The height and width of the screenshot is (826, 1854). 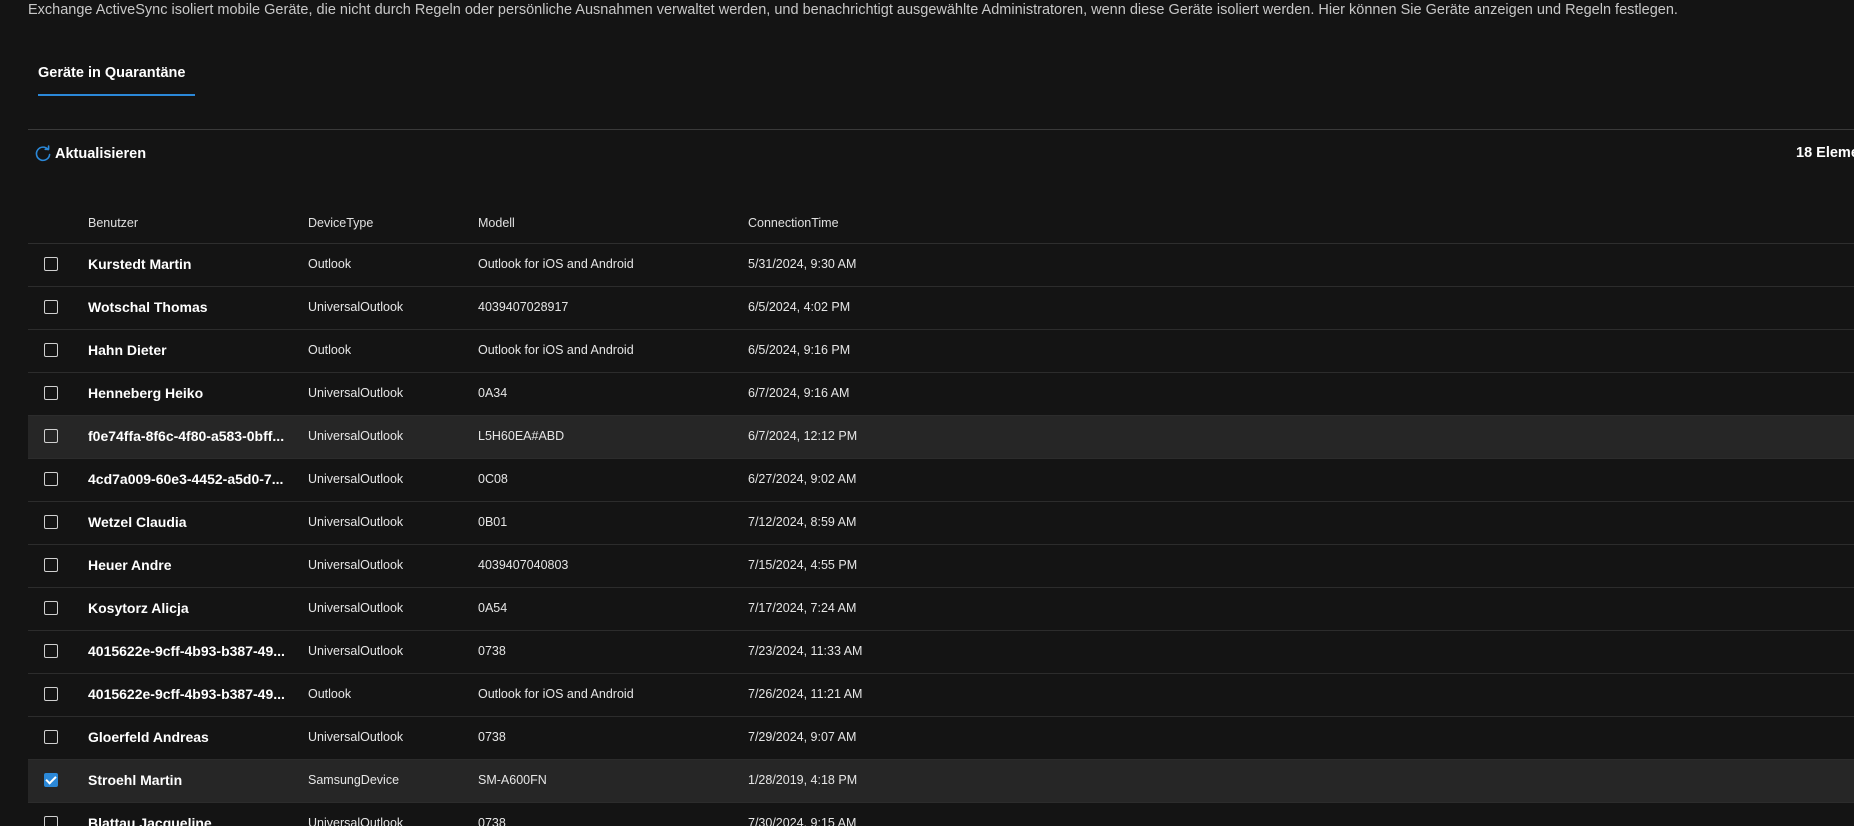 What do you see at coordinates (190, 350) in the screenshot?
I see `cell-user: Hahn Dieter` at bounding box center [190, 350].